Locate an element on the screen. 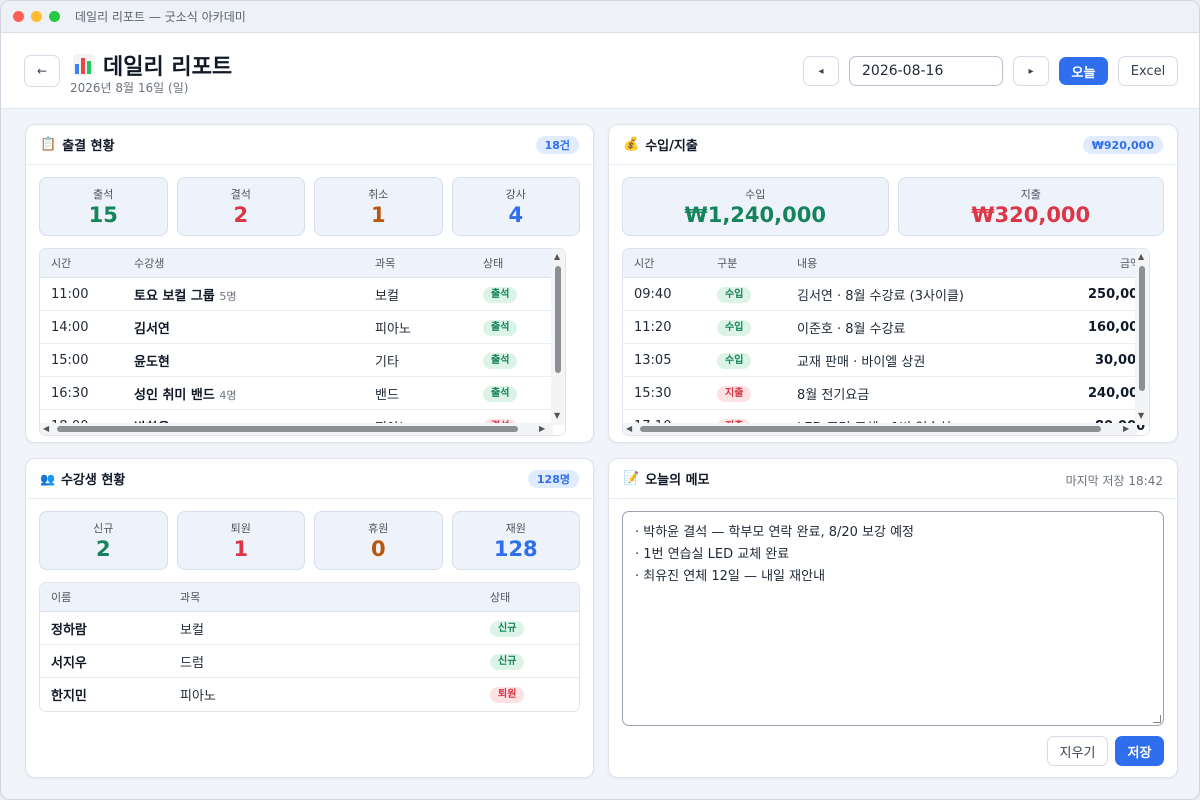 This screenshot has height=800, width=1200. attendance-header: 📋 출결 현황 18건 is located at coordinates (309, 145).